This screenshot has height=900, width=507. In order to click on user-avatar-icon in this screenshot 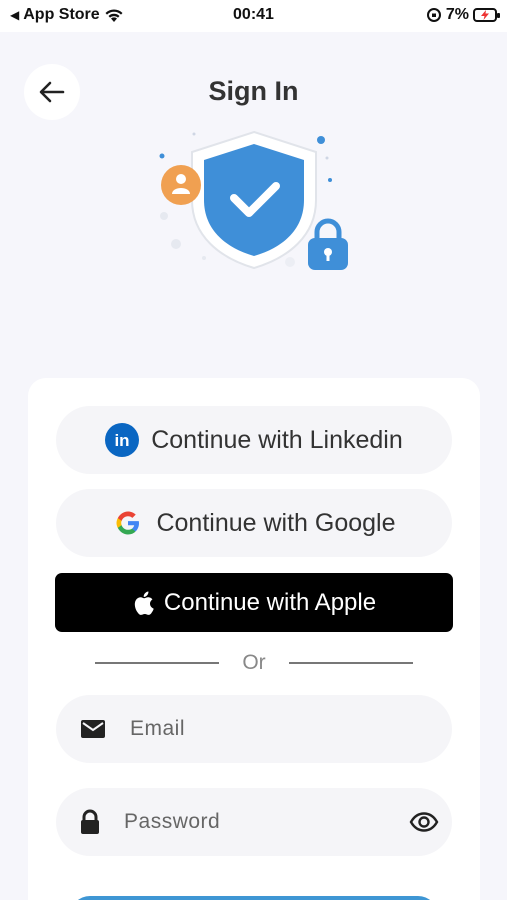, I will do `click(181, 185)`.